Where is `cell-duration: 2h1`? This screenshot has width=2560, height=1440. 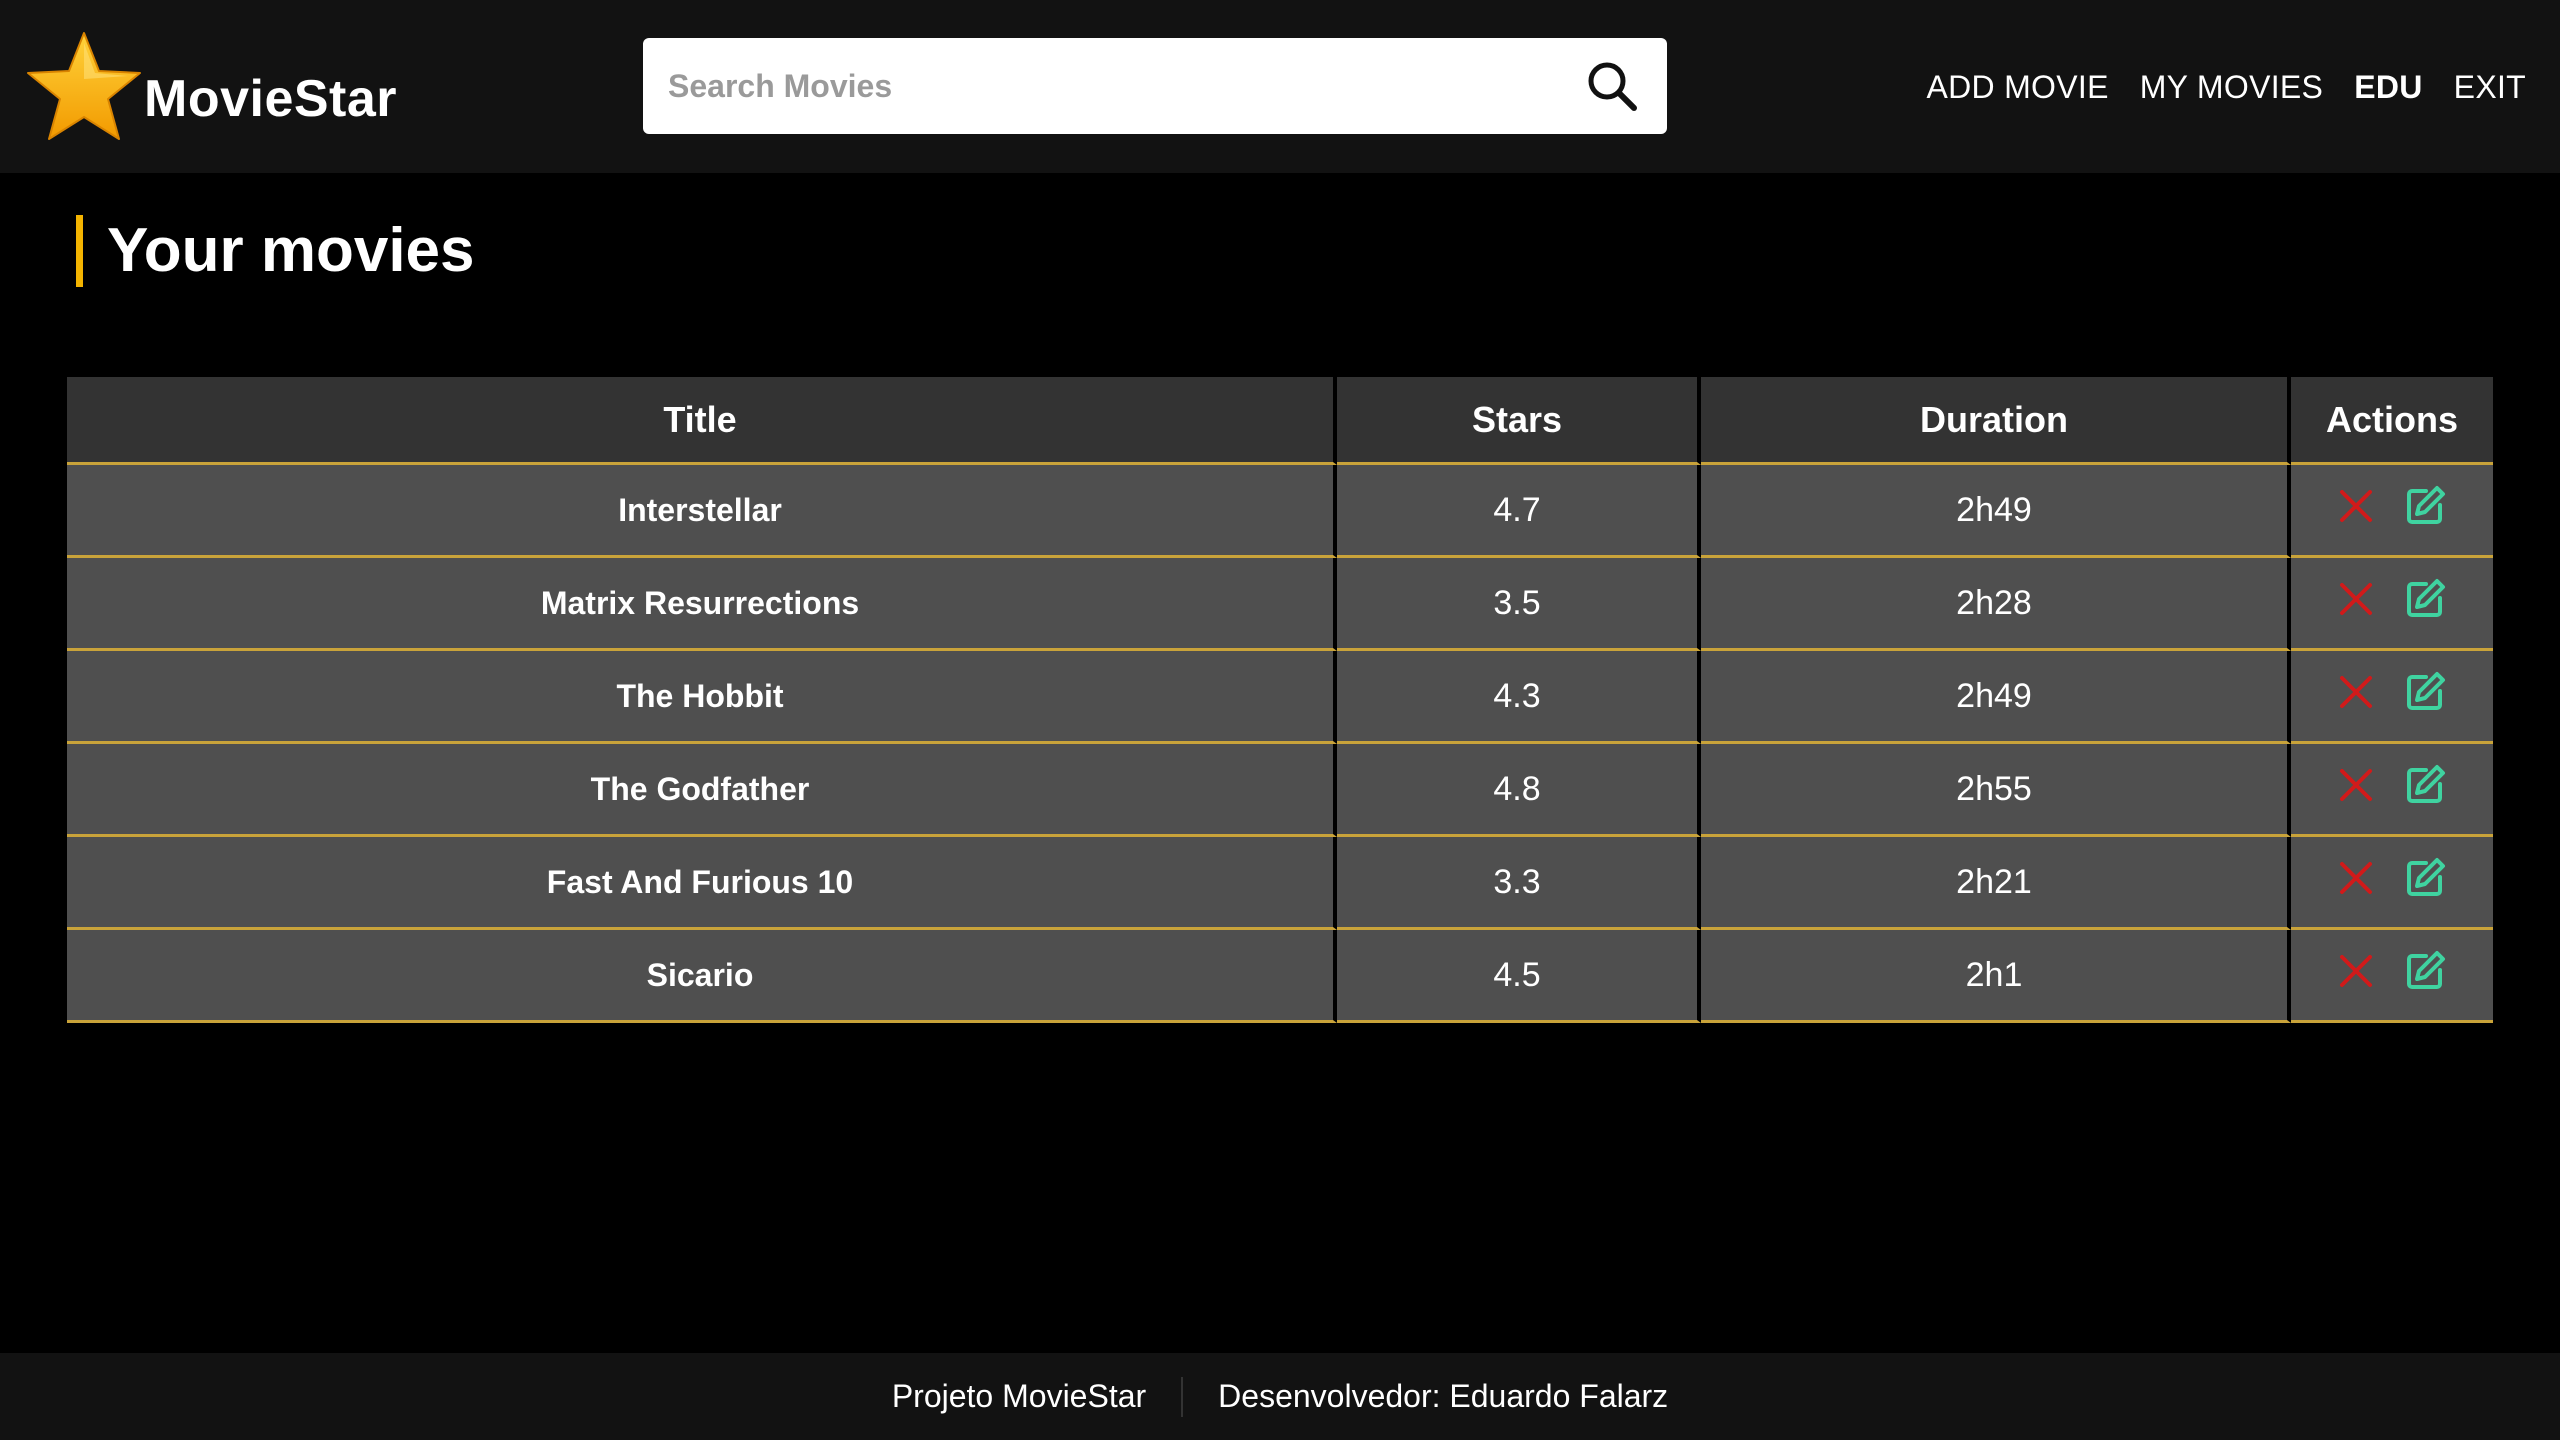 cell-duration: 2h1 is located at coordinates (1996, 976).